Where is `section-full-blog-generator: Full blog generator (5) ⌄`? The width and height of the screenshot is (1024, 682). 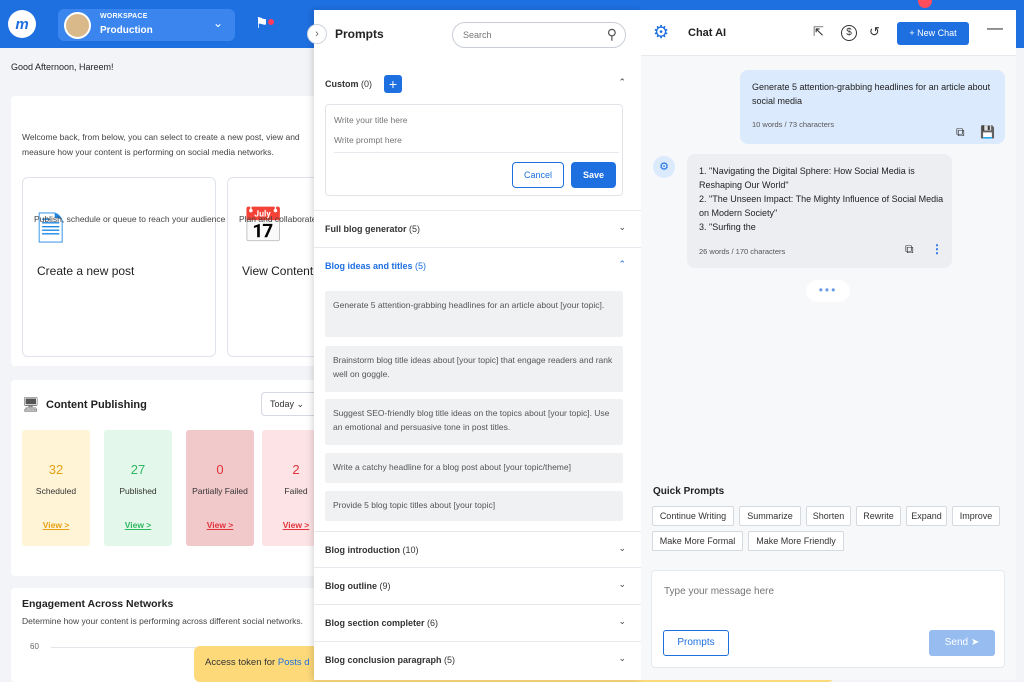
section-full-blog-generator: Full blog generator (5) ⌄ is located at coordinates (477, 228).